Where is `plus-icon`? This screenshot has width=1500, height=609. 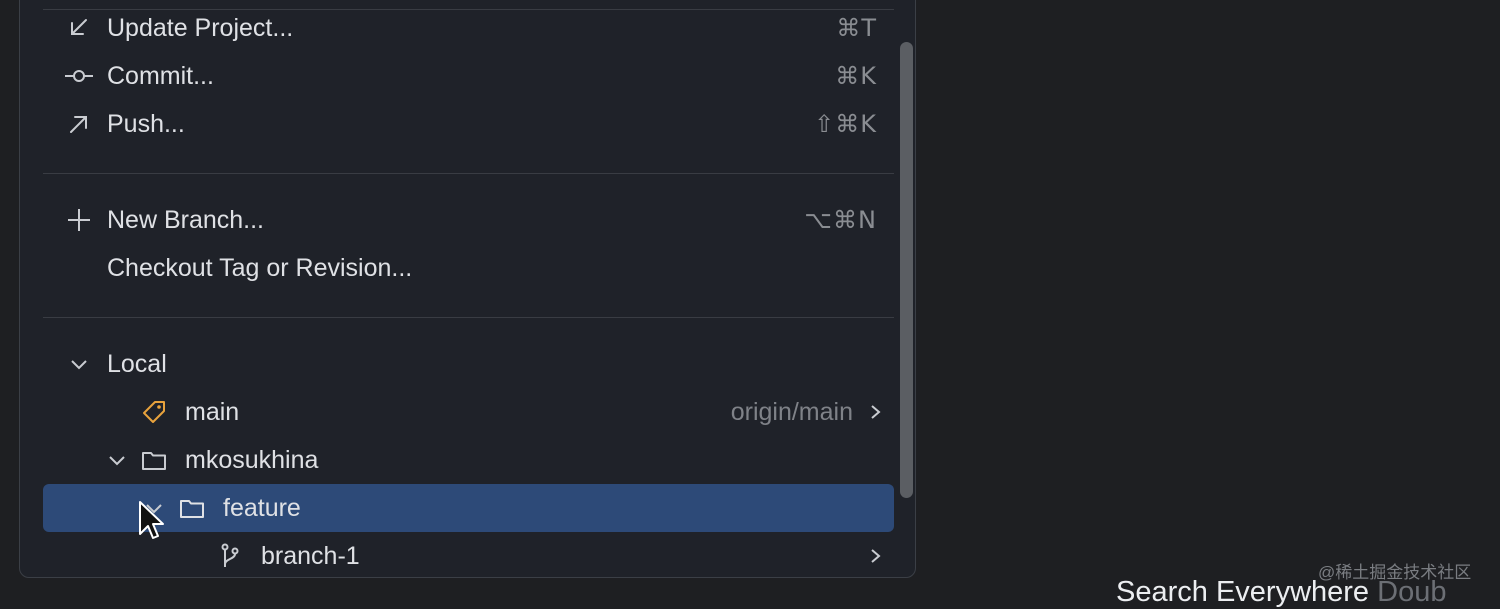 plus-icon is located at coordinates (79, 220).